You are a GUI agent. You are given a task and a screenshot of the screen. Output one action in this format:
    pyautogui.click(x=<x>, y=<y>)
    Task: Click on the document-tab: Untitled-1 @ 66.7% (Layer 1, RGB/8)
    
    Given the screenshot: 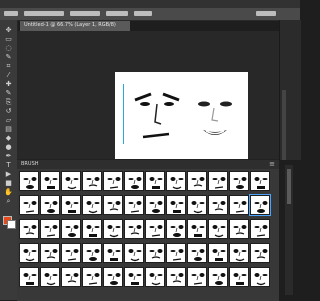 What is the action you would take?
    pyautogui.click(x=75, y=26)
    